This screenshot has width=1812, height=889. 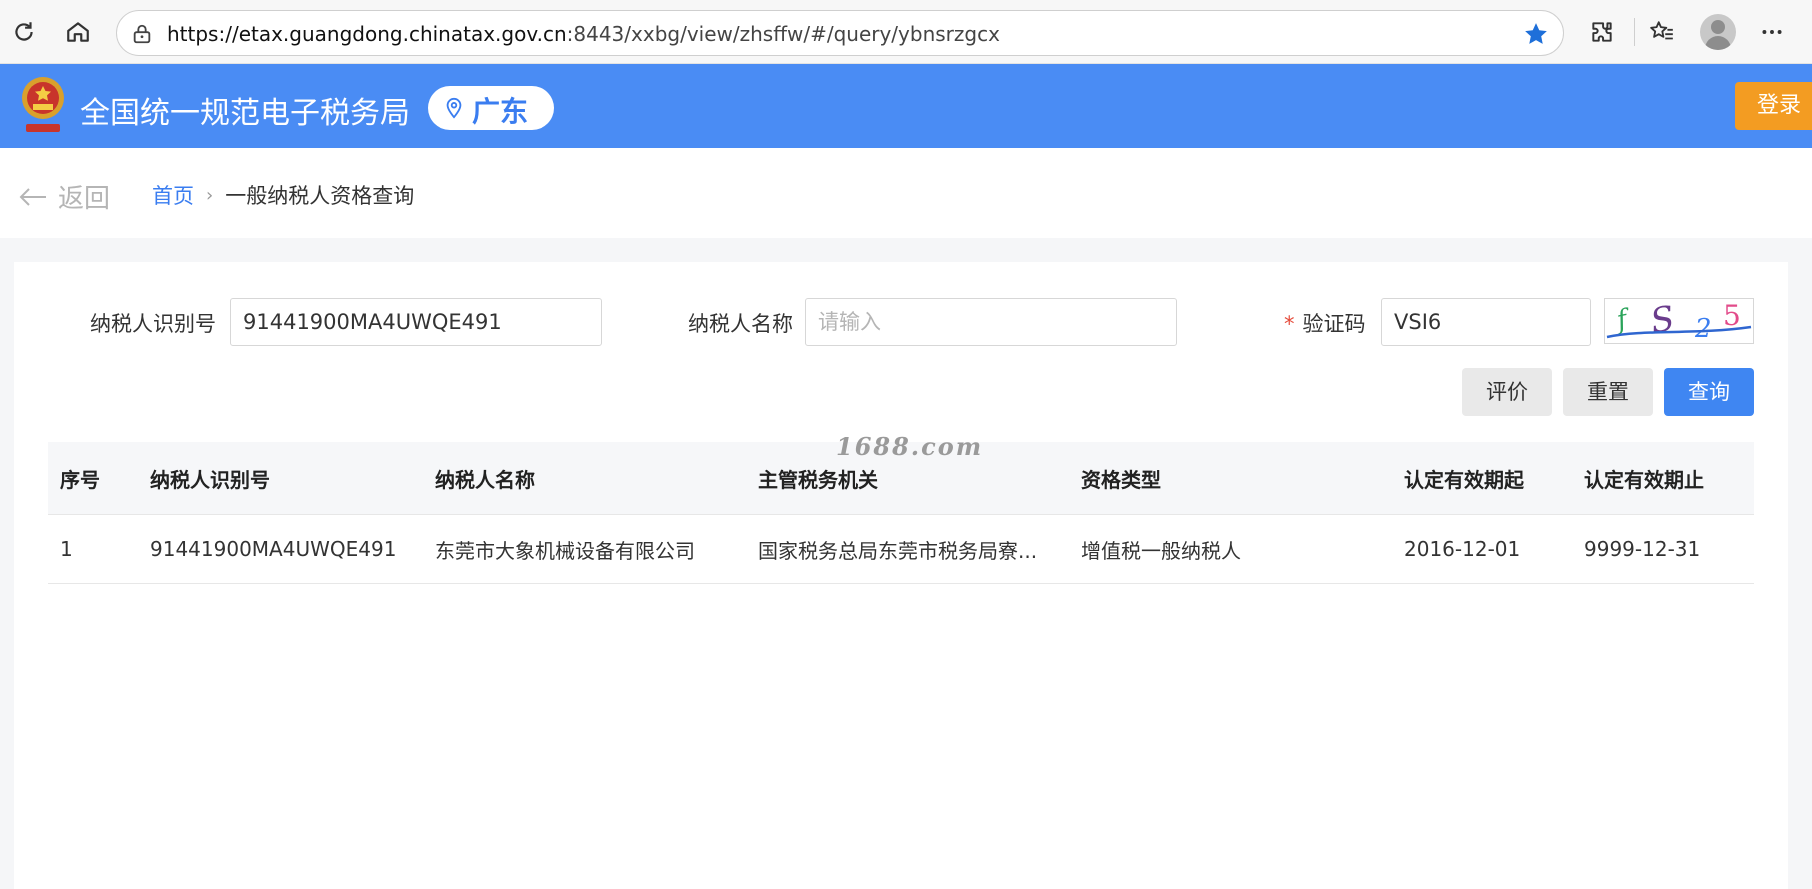 I want to click on favorites-icon, so click(x=1662, y=32).